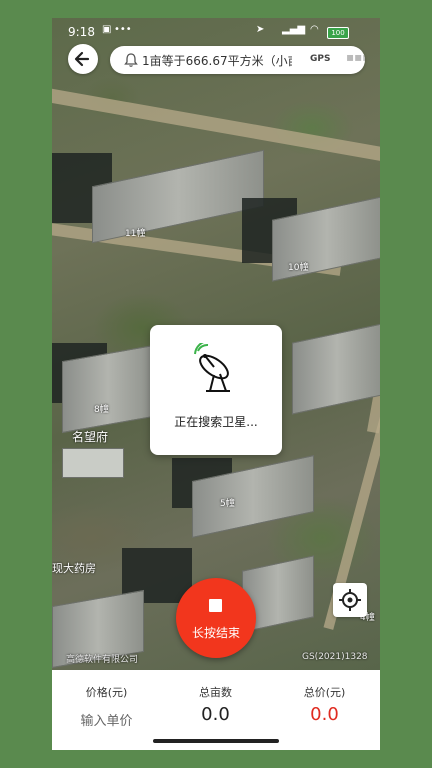 Image resolution: width=432 pixels, height=768 pixels. What do you see at coordinates (227, 504) in the screenshot?
I see `map-label: 5幢` at bounding box center [227, 504].